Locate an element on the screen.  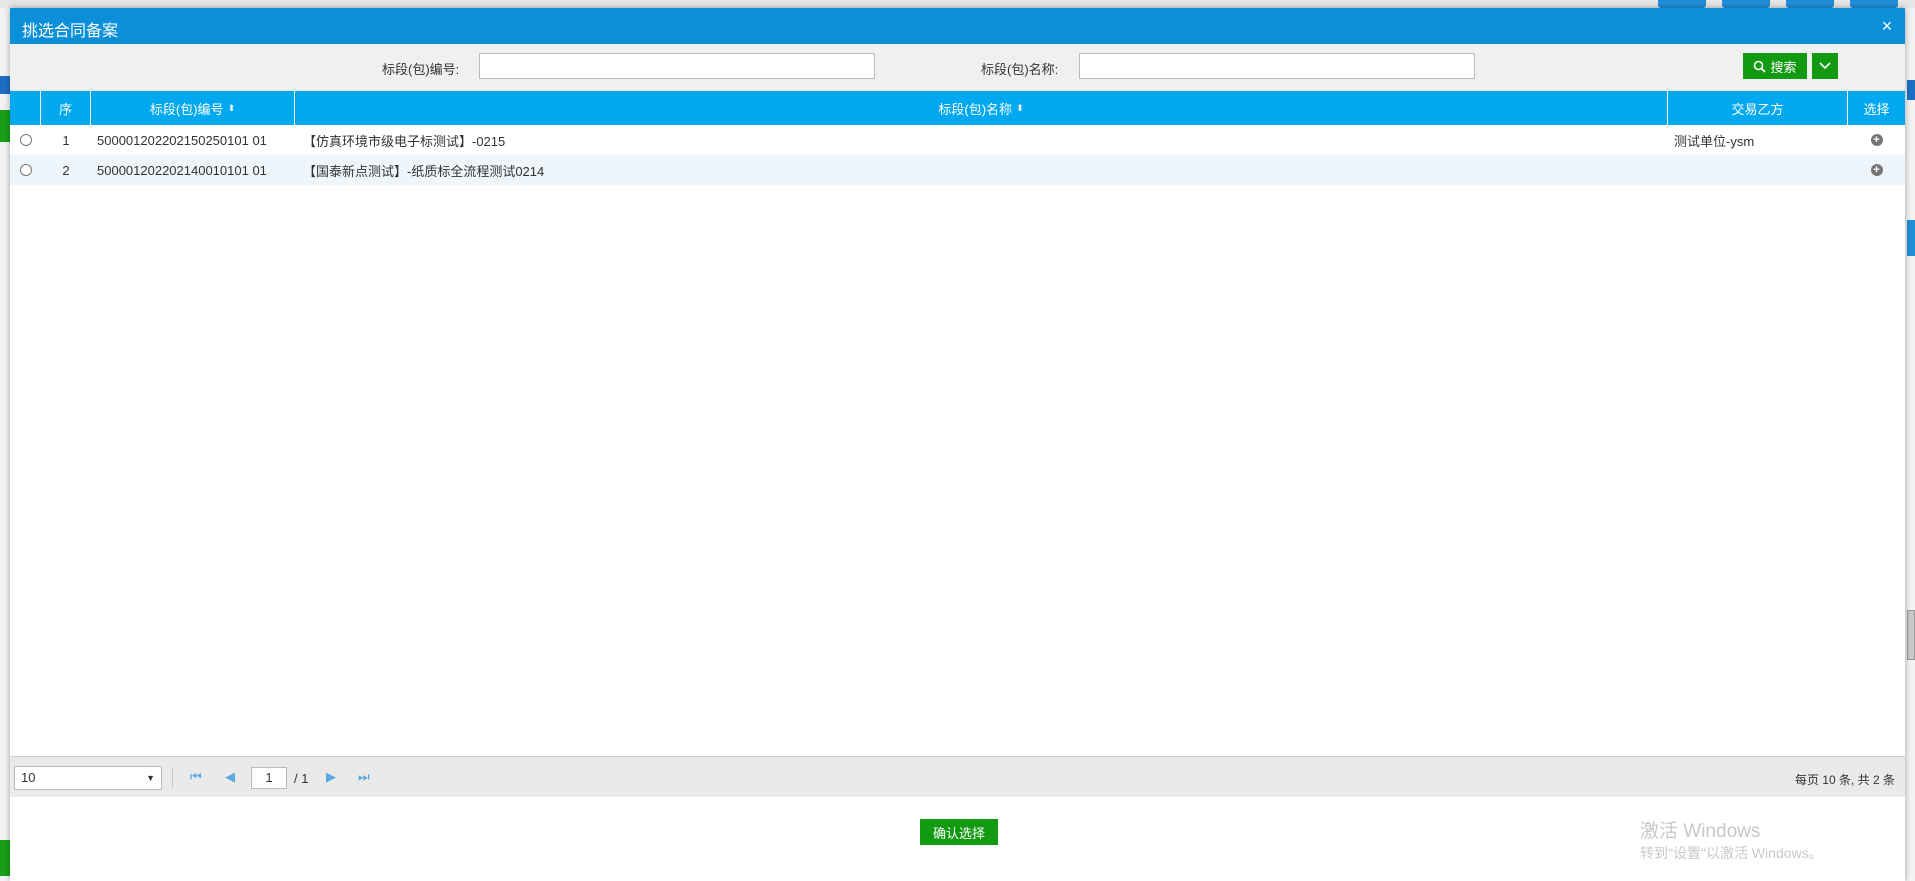
grid-header: 序 标段(包)编号 ⬍ 标段(包)名称 ⬍ 交易乙方 选择 is located at coordinates (957, 108).